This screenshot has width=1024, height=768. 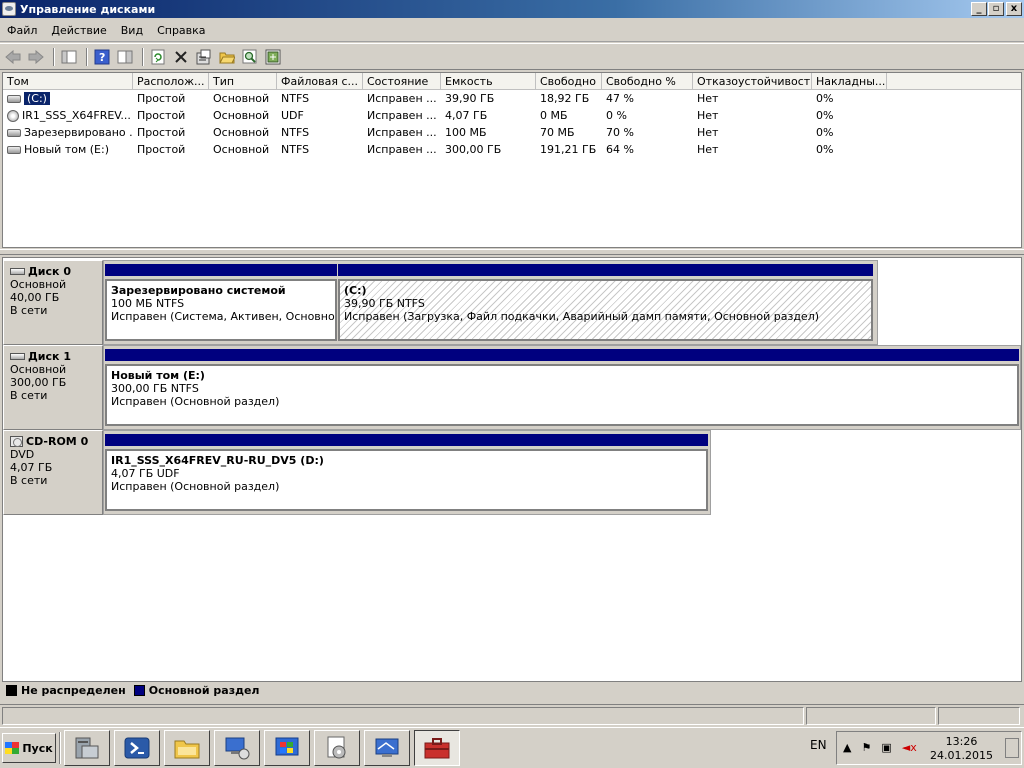 I want to click on refresh-icon, so click(x=158, y=57).